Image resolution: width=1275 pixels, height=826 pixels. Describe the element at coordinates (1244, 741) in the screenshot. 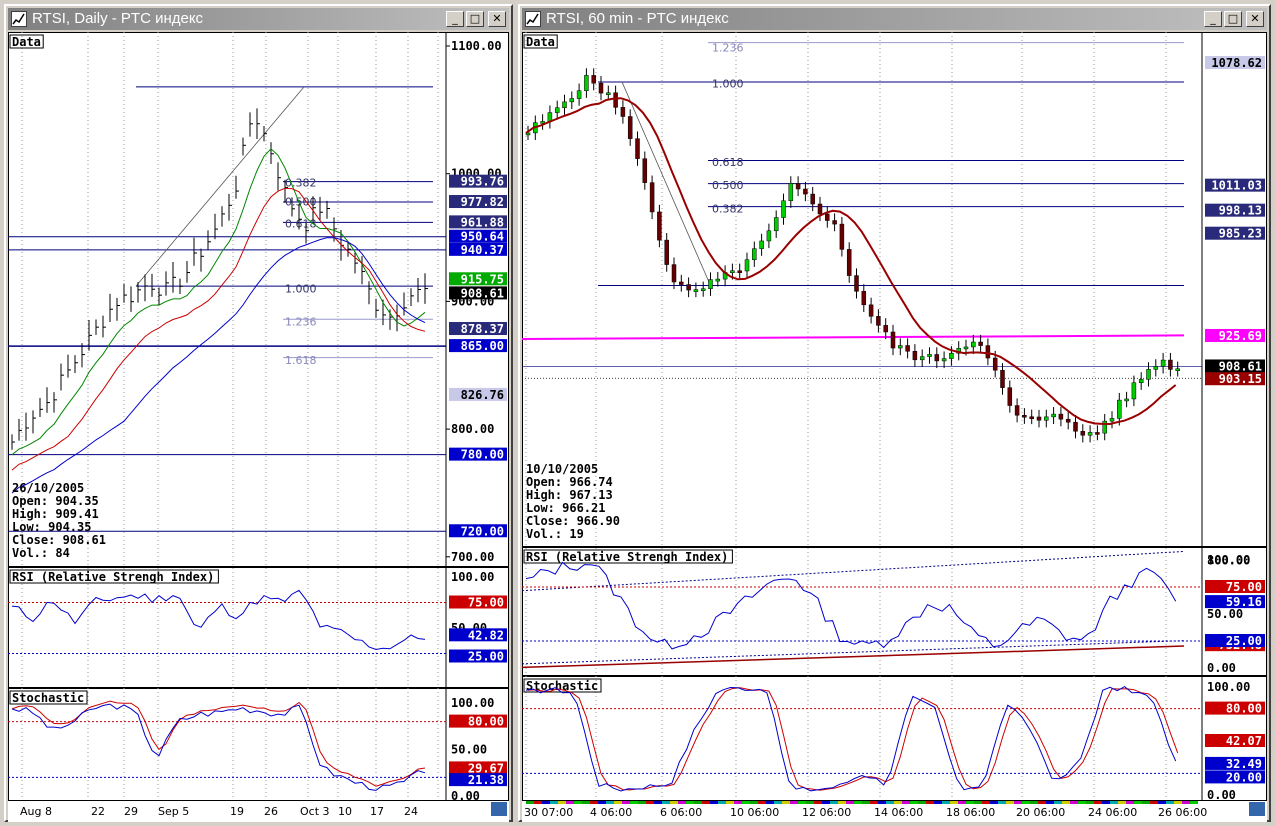

I see `stoch-tag: 42.07` at that location.